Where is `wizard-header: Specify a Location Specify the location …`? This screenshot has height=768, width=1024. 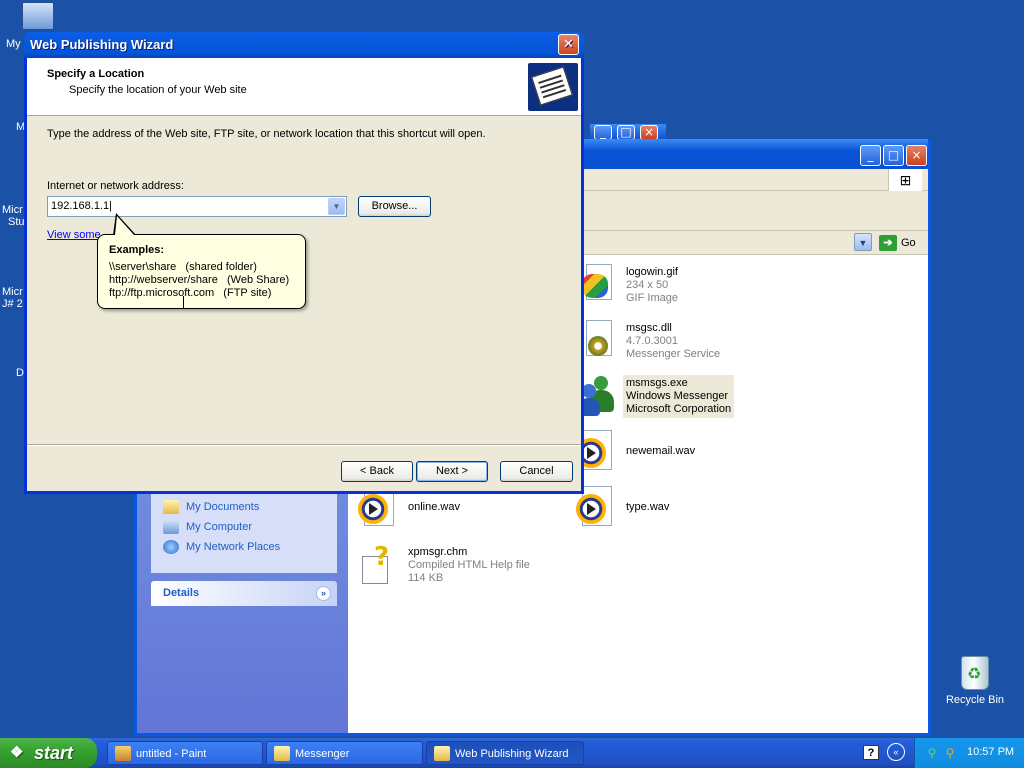 wizard-header: Specify a Location Specify the location … is located at coordinates (304, 87).